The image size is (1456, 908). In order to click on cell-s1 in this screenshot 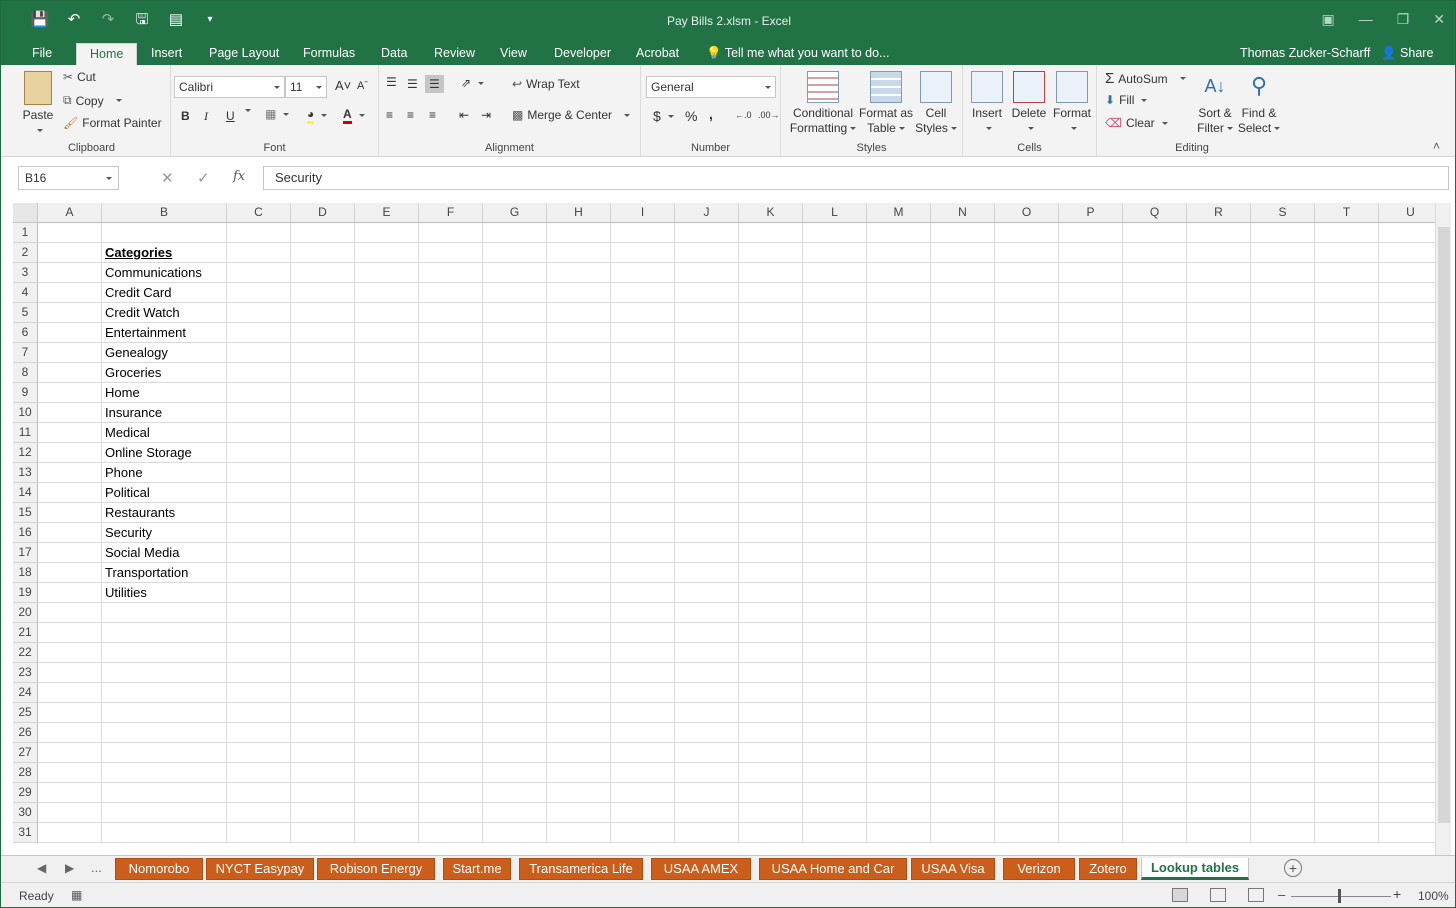, I will do `click(1283, 233)`.